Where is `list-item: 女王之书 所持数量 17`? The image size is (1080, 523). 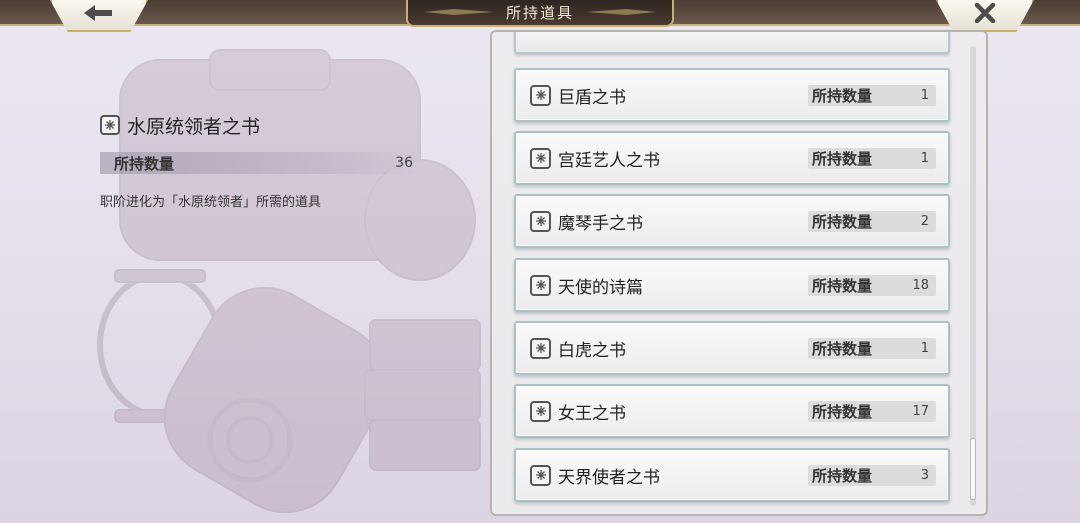 list-item: 女王之书 所持数量 17 is located at coordinates (732, 411).